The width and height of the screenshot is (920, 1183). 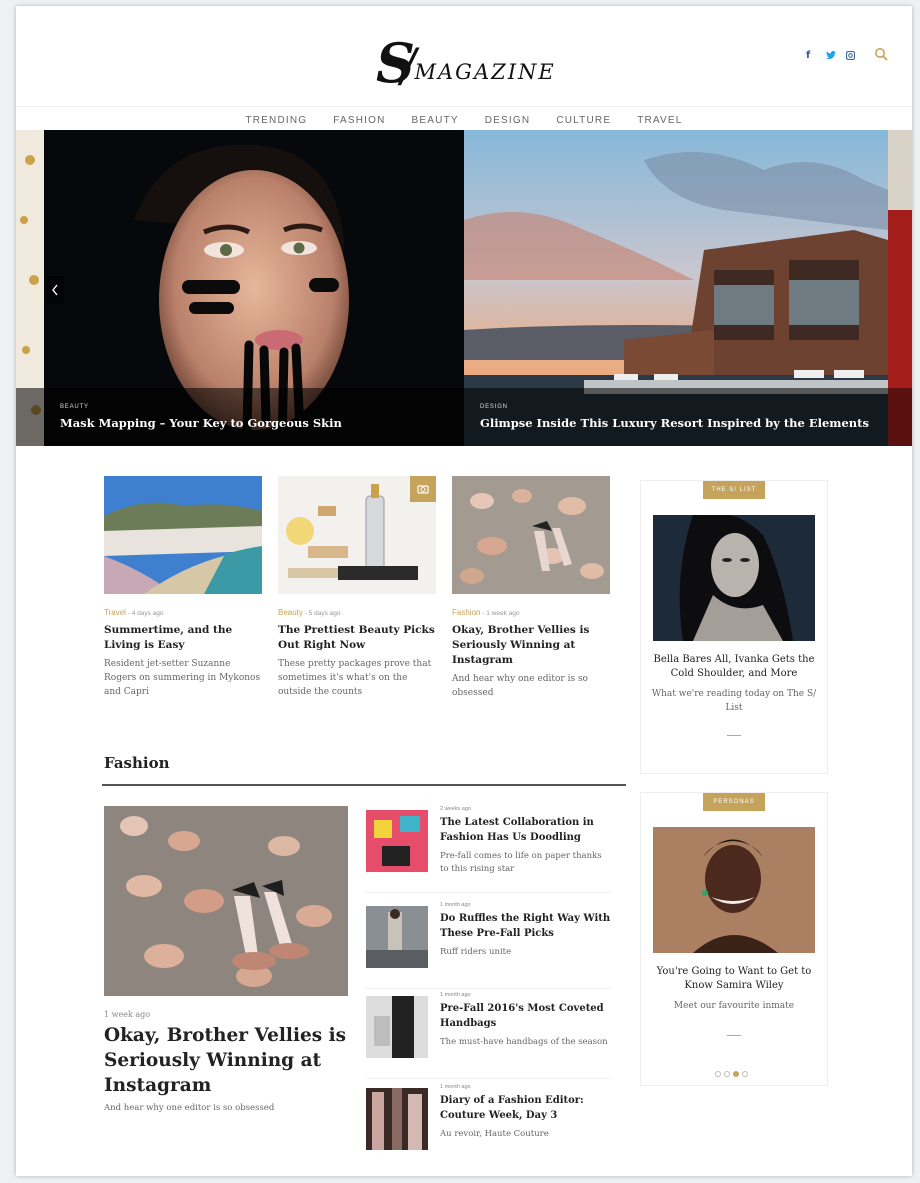 I want to click on chevron-left-icon, so click(x=55, y=290).